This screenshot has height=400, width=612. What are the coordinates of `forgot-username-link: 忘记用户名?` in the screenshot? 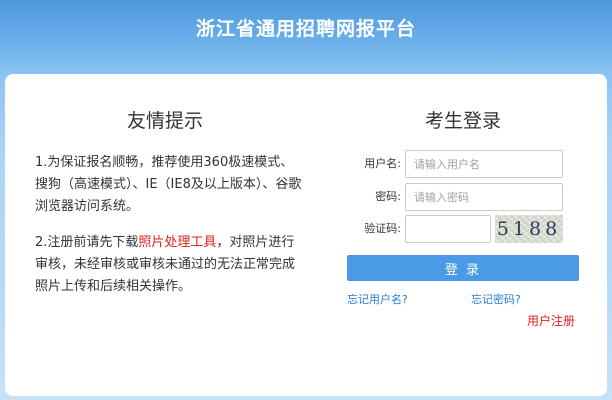 It's located at (377, 300).